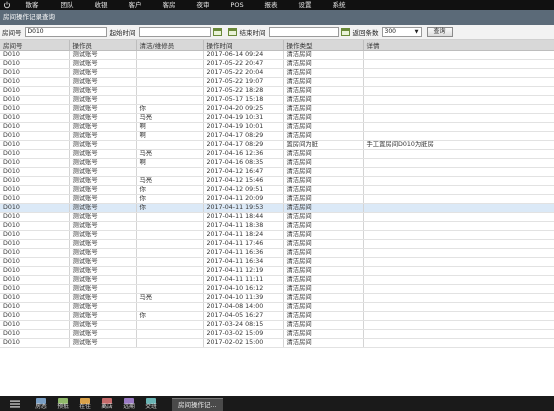  What do you see at coordinates (169, 5) in the screenshot?
I see `top-menu-item: 客房` at bounding box center [169, 5].